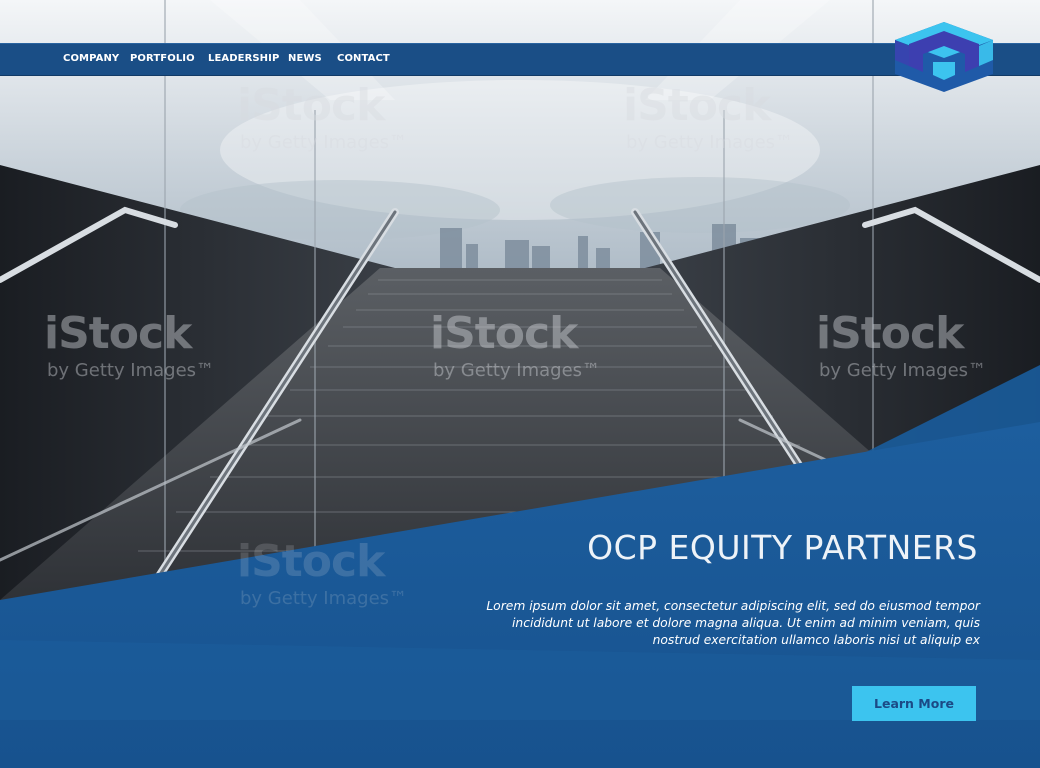  What do you see at coordinates (305, 58) in the screenshot?
I see `nav-item-news: NEWS` at bounding box center [305, 58].